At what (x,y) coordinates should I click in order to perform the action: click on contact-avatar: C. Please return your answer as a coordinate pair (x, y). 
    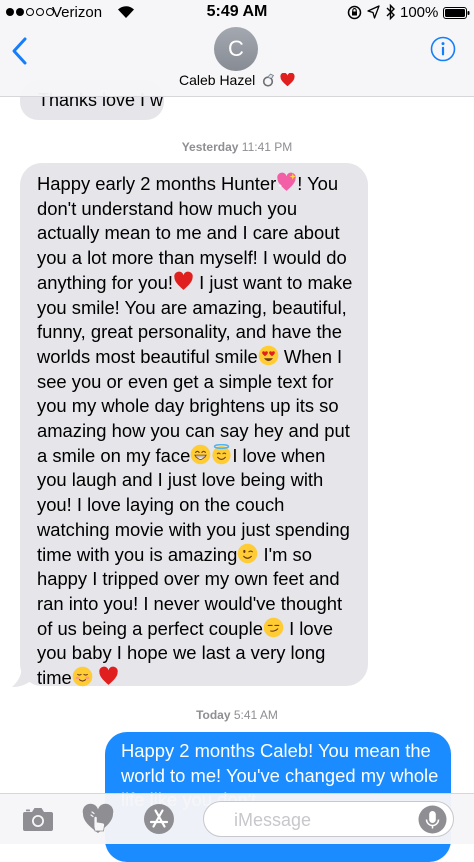
    Looking at the image, I should click on (236, 49).